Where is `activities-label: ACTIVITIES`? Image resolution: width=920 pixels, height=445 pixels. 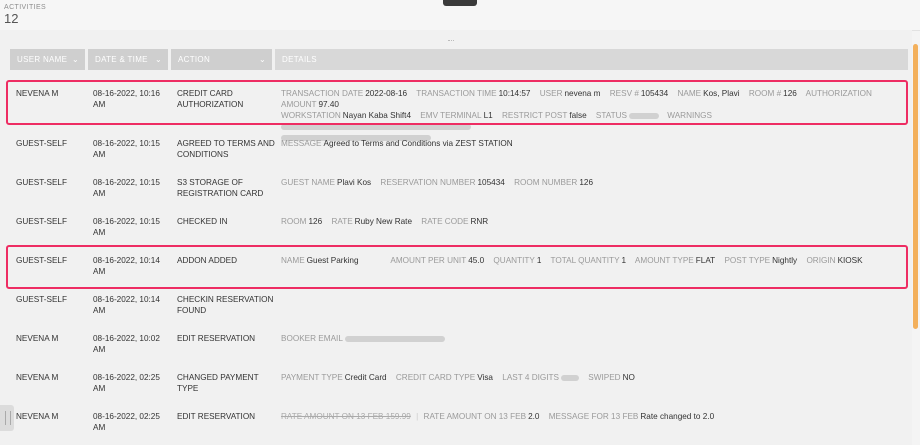 activities-label: ACTIVITIES is located at coordinates (25, 7).